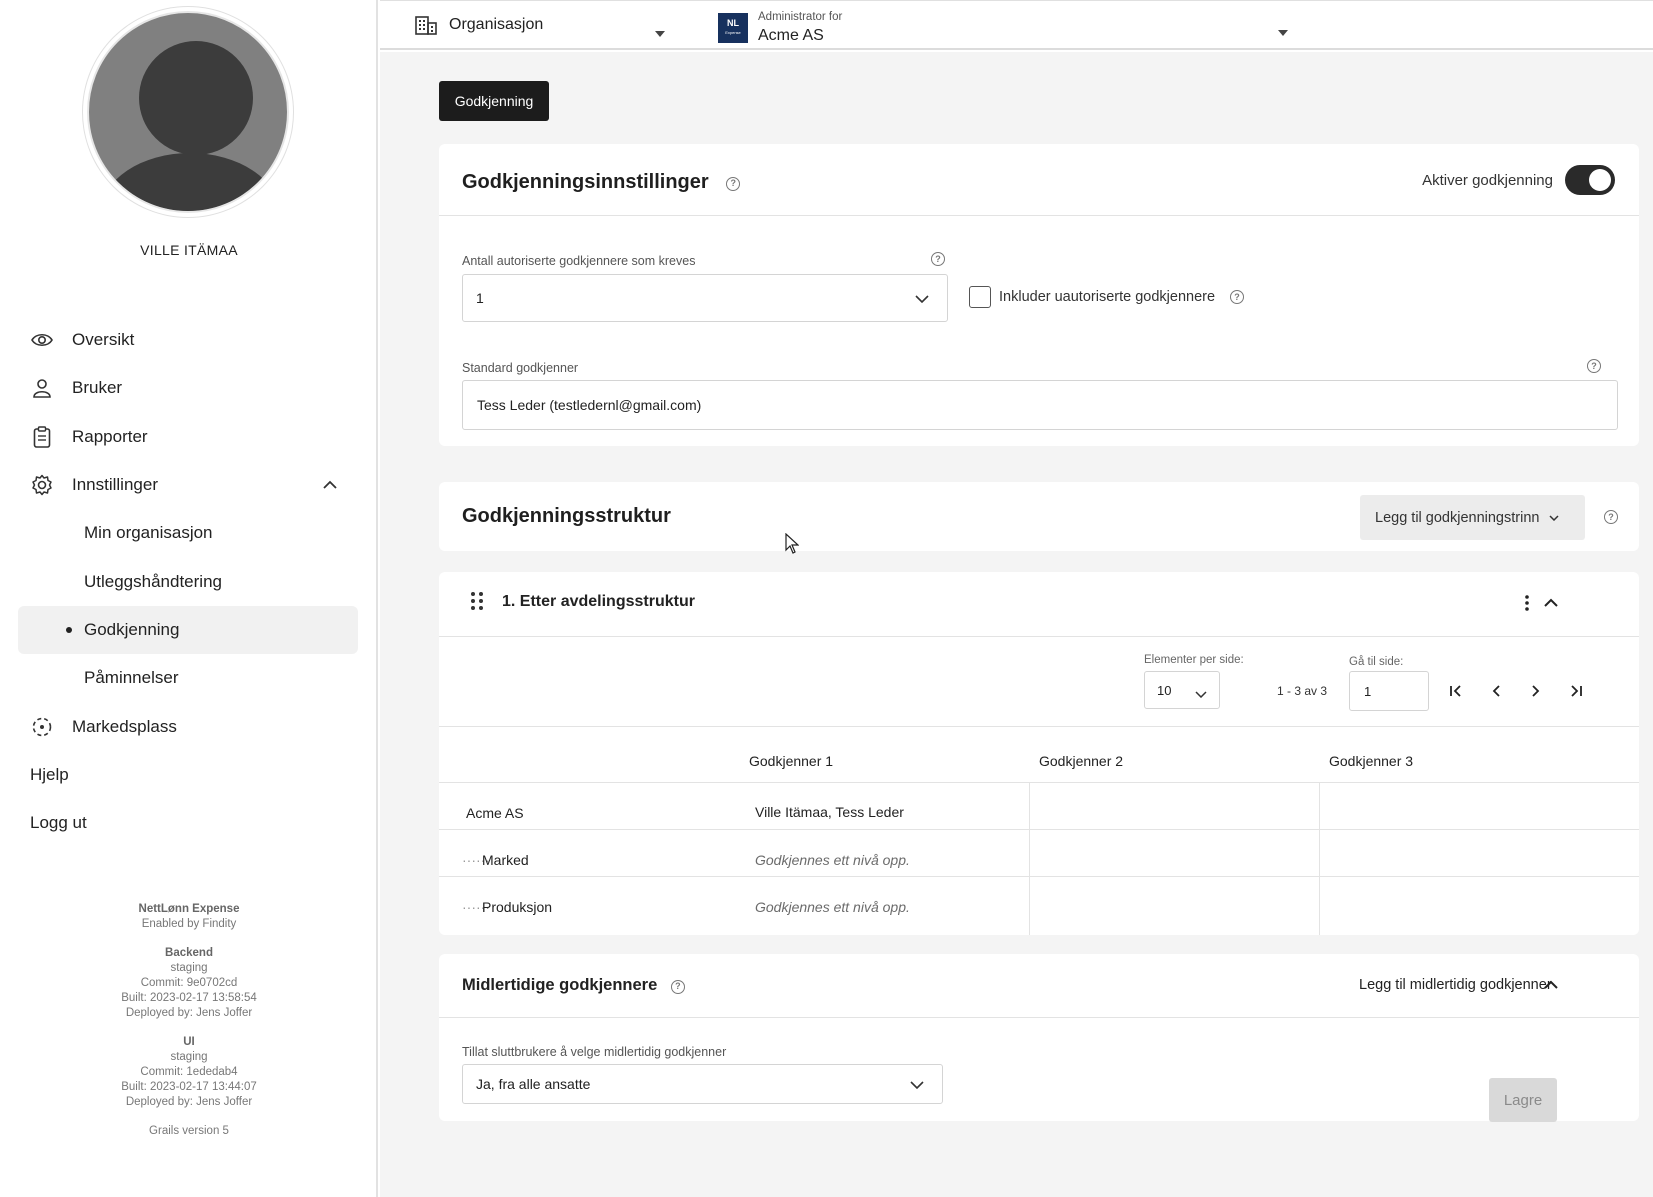  Describe the element at coordinates (188, 437) in the screenshot. I see `sidebar-item-reports: Rapporter` at that location.